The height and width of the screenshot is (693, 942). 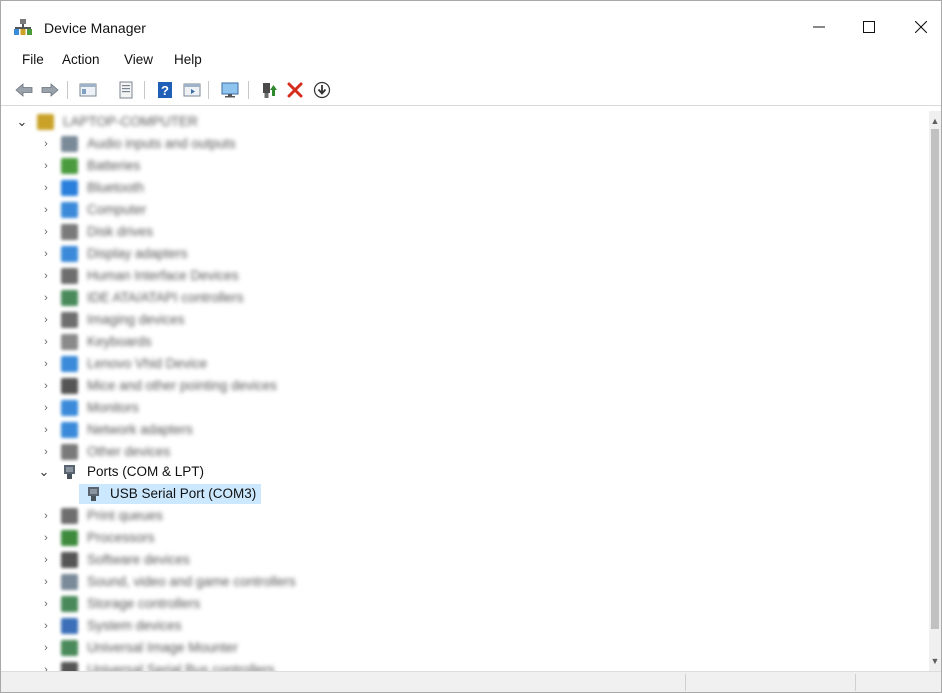 What do you see at coordinates (126, 90) in the screenshot?
I see `properties-button` at bounding box center [126, 90].